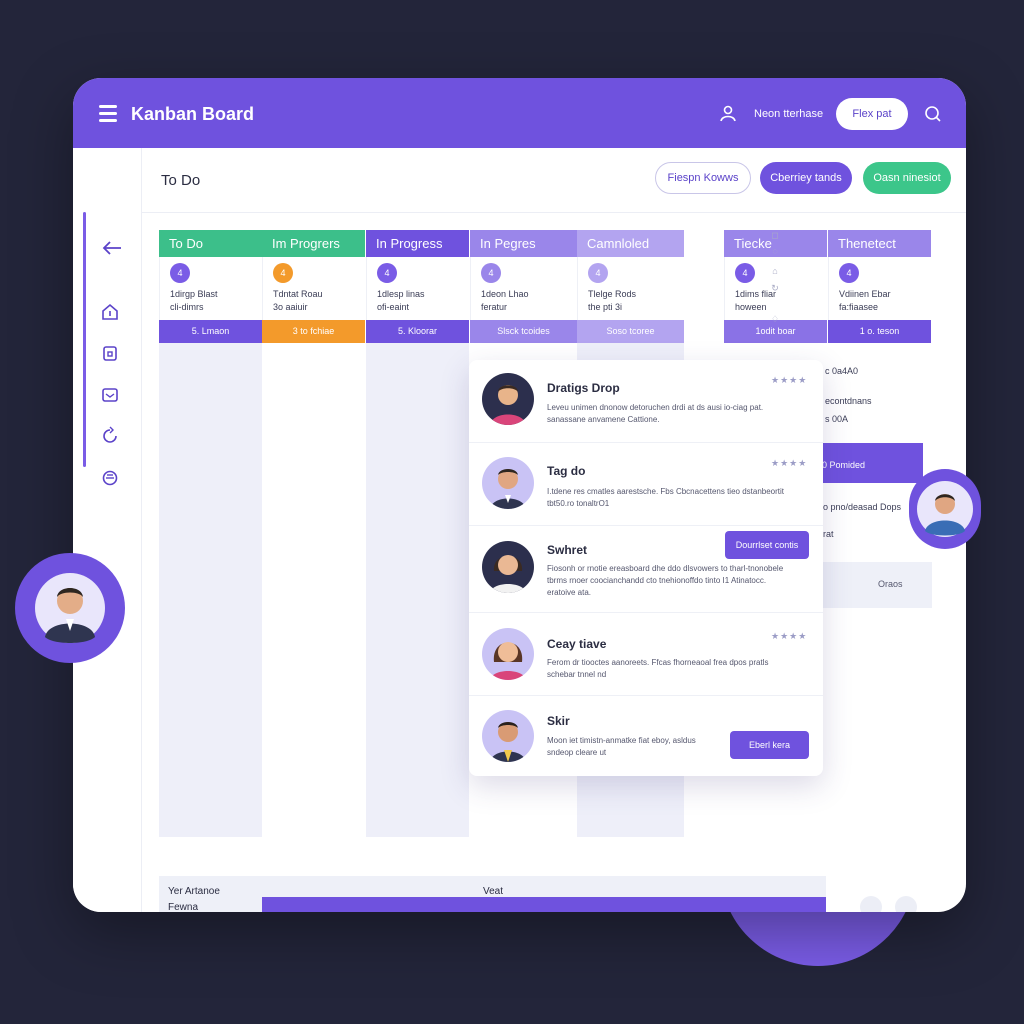 The width and height of the screenshot is (1024, 1024). What do you see at coordinates (110, 395) in the screenshot?
I see `inbox-icon` at bounding box center [110, 395].